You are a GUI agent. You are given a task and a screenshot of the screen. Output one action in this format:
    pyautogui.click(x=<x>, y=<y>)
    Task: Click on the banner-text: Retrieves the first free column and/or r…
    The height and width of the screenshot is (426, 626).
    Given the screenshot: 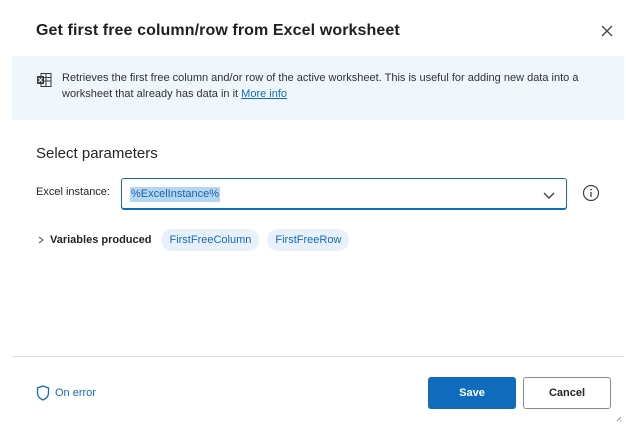 What is the action you would take?
    pyautogui.click(x=320, y=86)
    